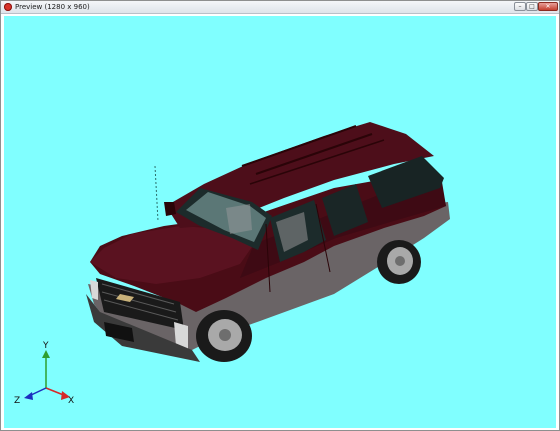  Describe the element at coordinates (52, 7) in the screenshot. I see `window-title: Preview (1280 x 960)` at that location.